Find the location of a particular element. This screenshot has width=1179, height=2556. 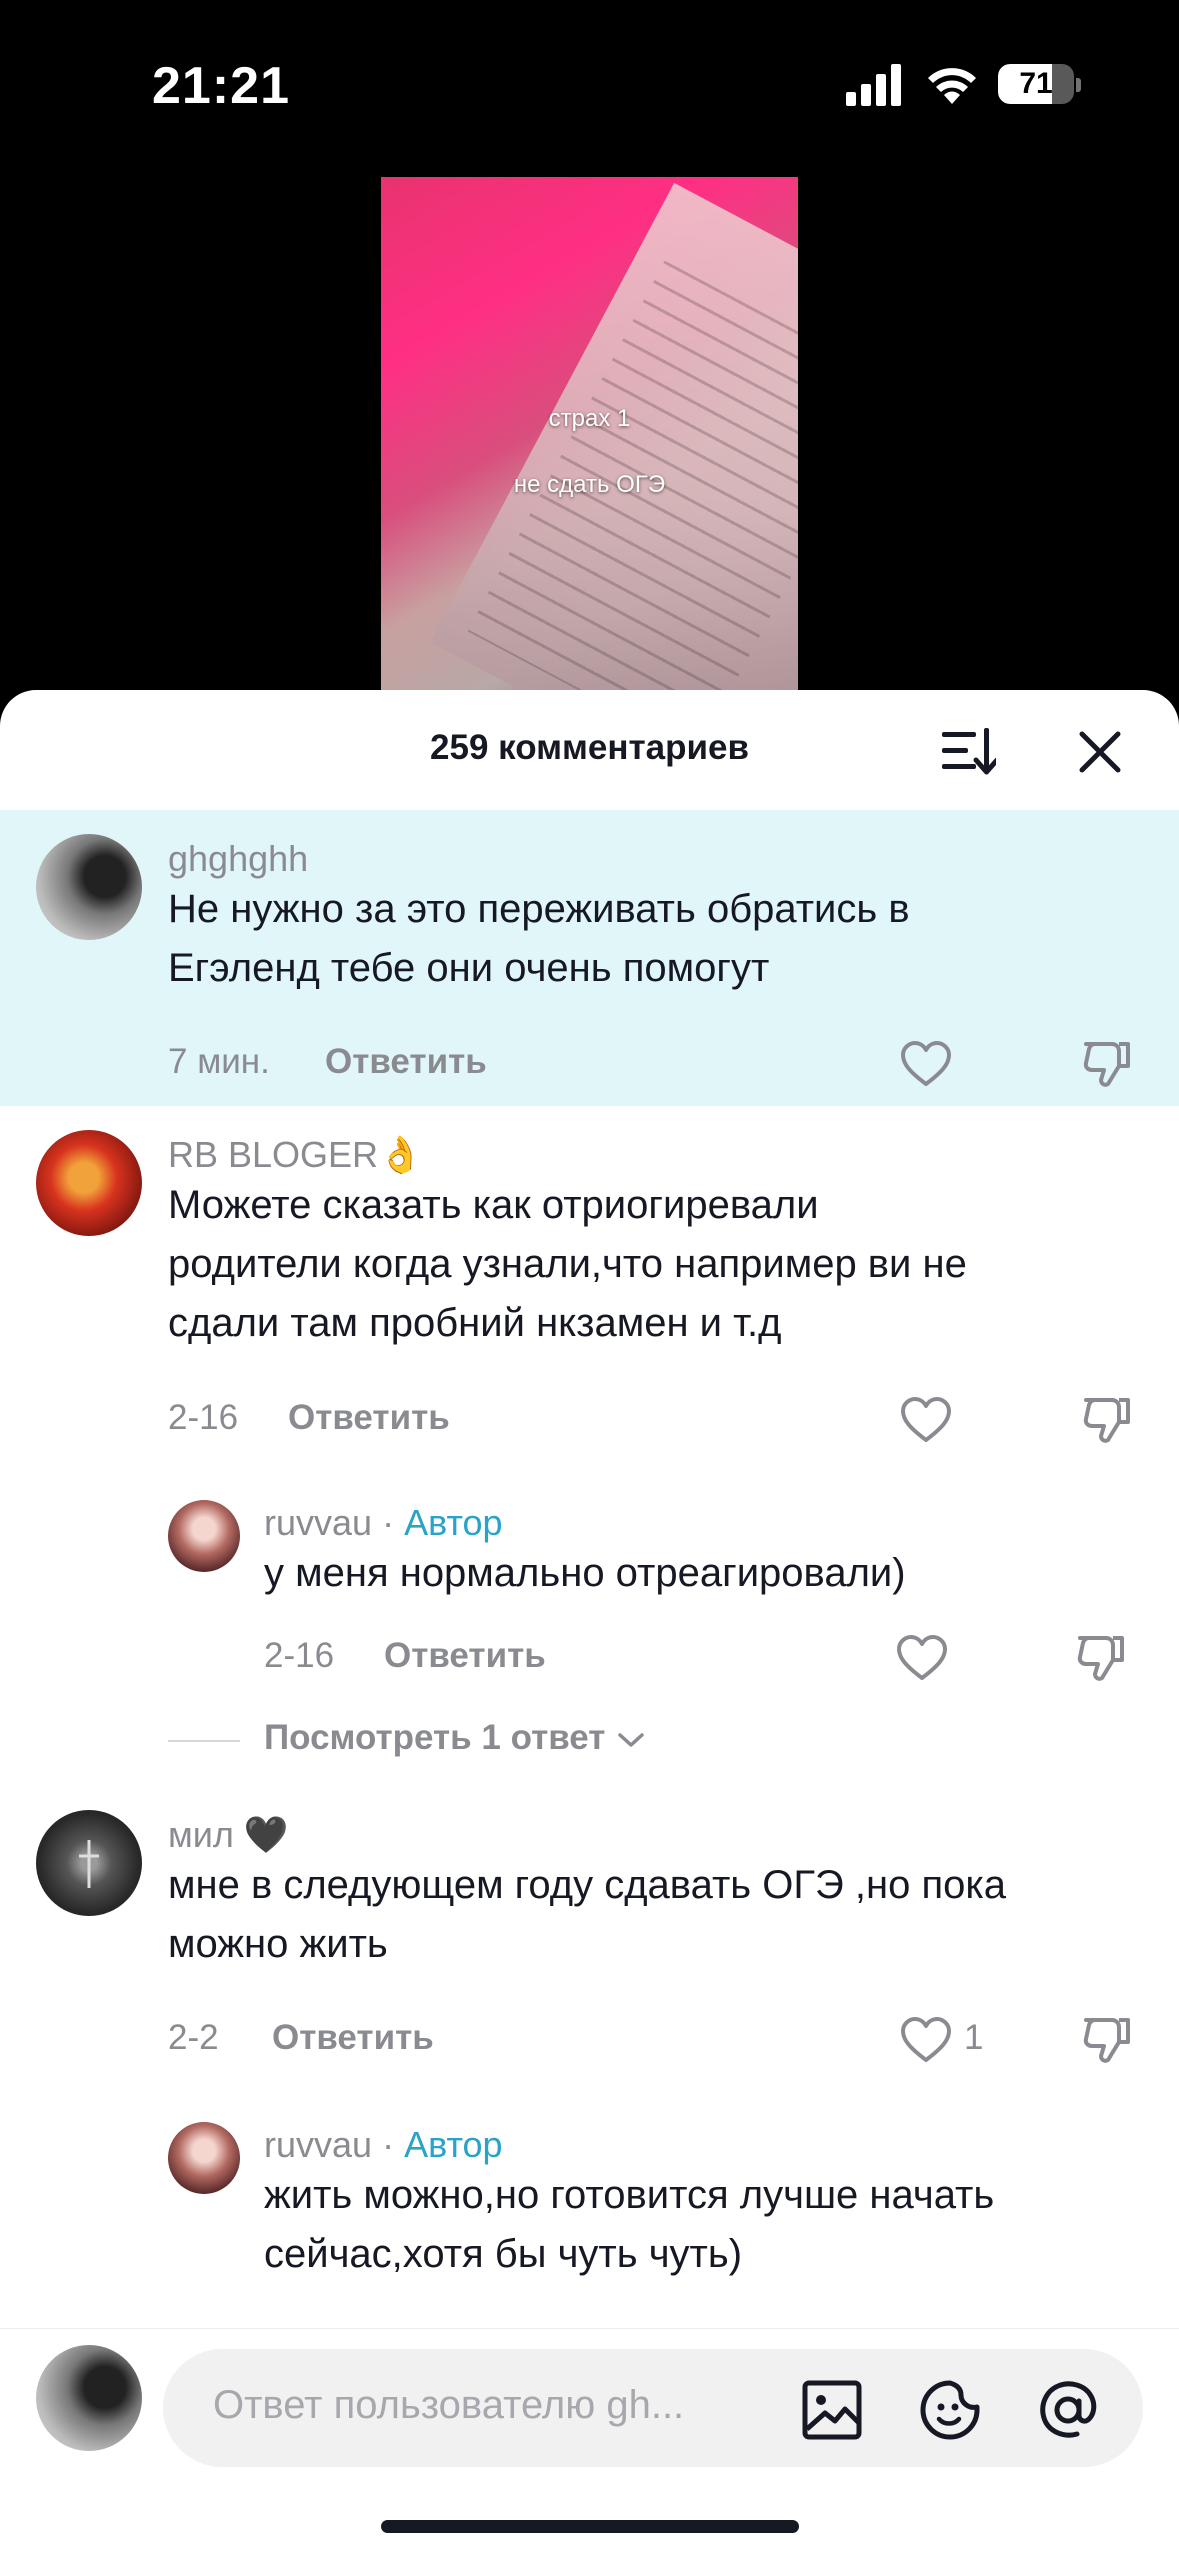

comments-header: 259 комментариев is located at coordinates (589, 750).